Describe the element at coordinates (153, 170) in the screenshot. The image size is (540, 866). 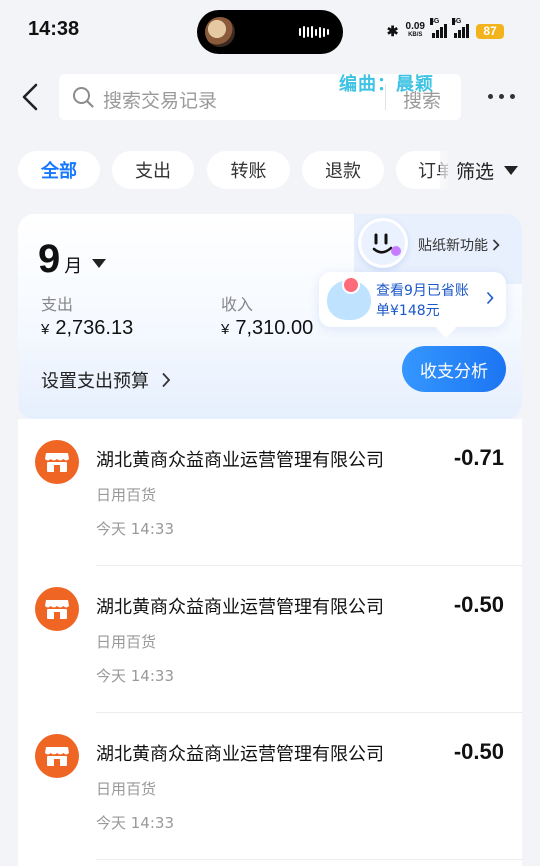
I see `chip-expense: 支出` at that location.